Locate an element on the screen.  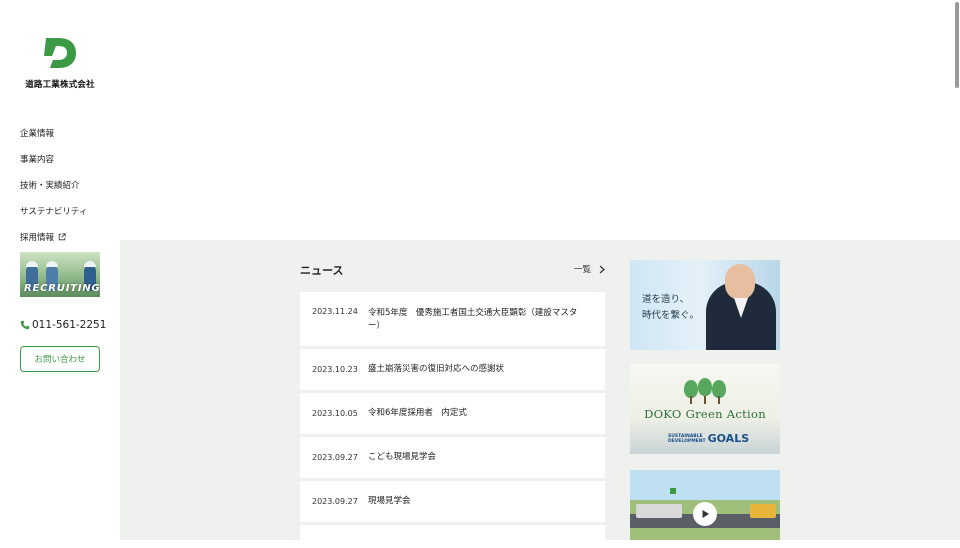
external-link-icon is located at coordinates (62, 237).